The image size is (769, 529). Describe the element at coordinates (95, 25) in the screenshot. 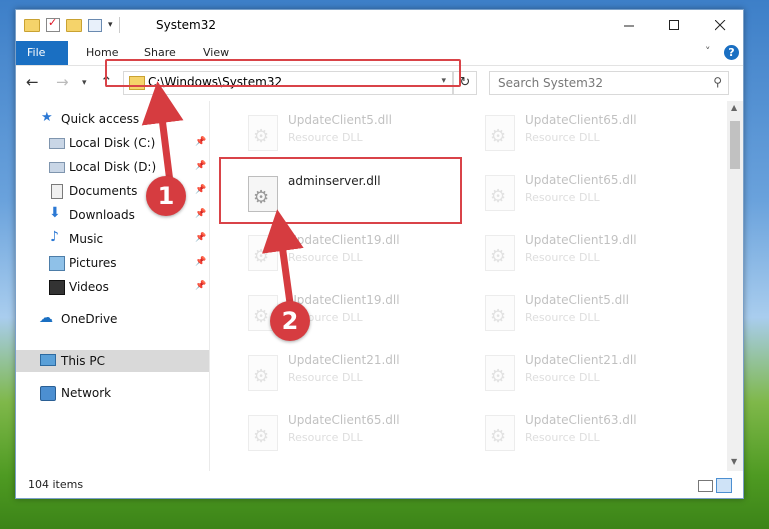

I see `customize-icon` at that location.